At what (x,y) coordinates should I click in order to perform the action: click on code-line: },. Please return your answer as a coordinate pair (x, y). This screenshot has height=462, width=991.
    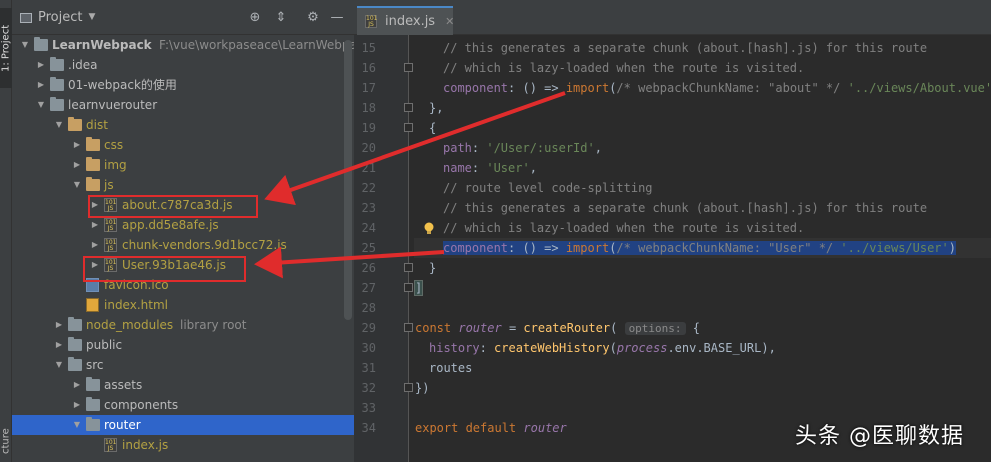
    Looking at the image, I should click on (436, 108).